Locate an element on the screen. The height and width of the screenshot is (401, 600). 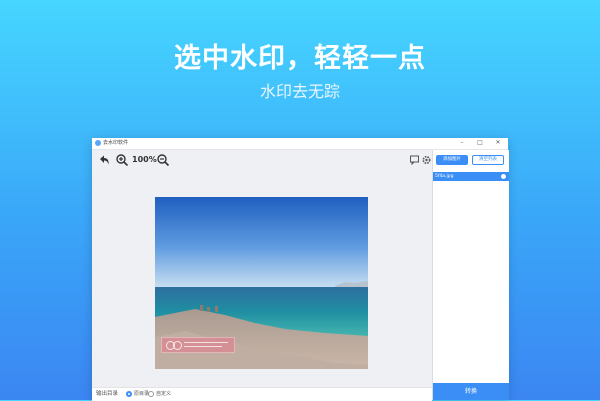
minimize-button: – is located at coordinates (462, 143).